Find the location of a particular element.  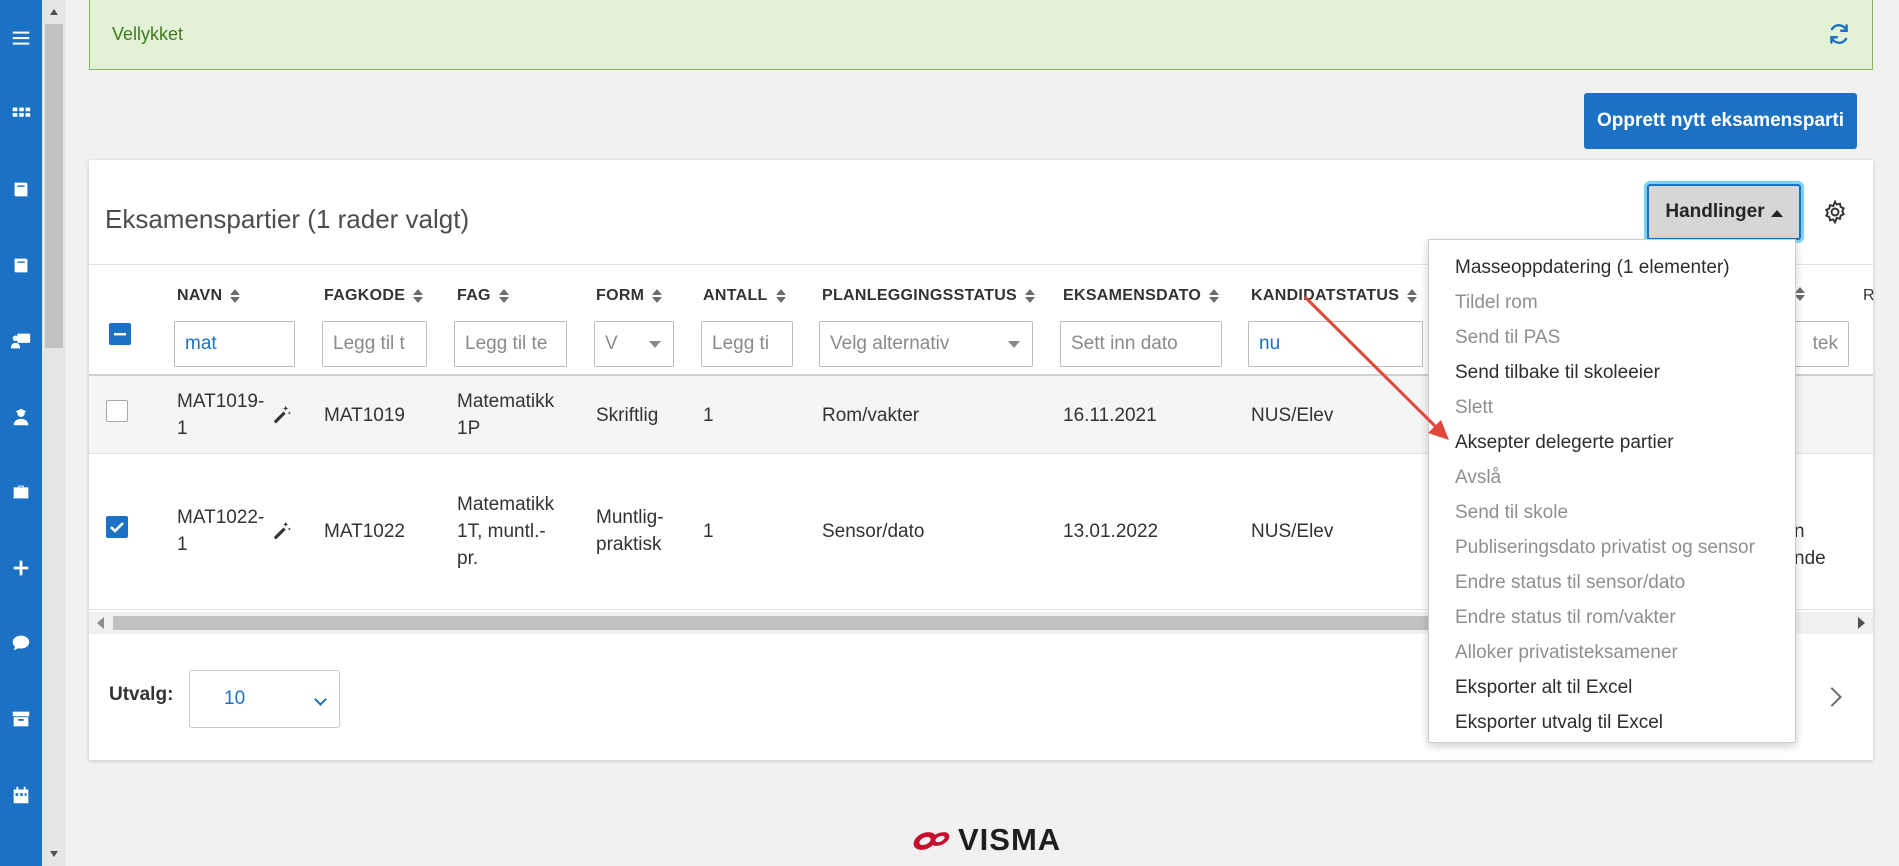

column-header-navn: NAVN is located at coordinates (209, 296).